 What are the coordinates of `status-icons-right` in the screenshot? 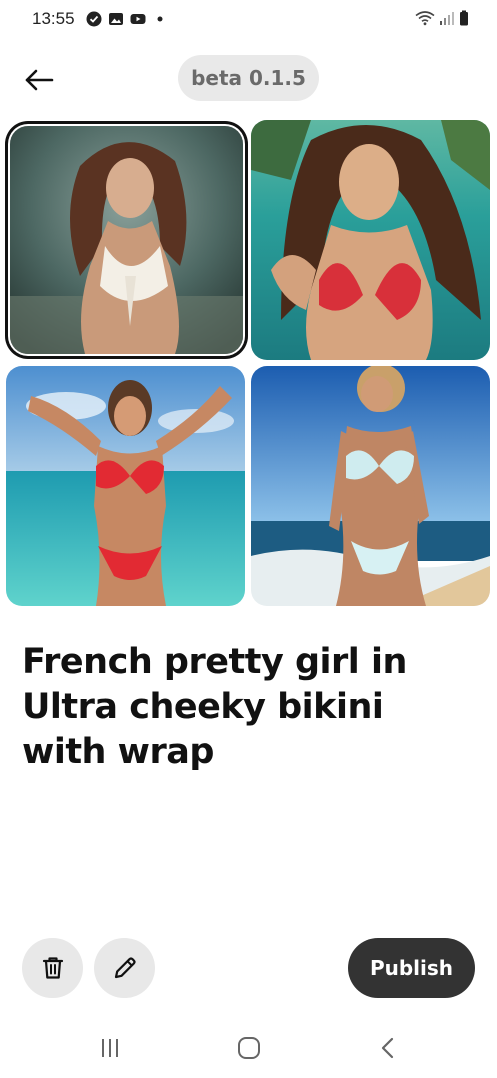 It's located at (442, 18).